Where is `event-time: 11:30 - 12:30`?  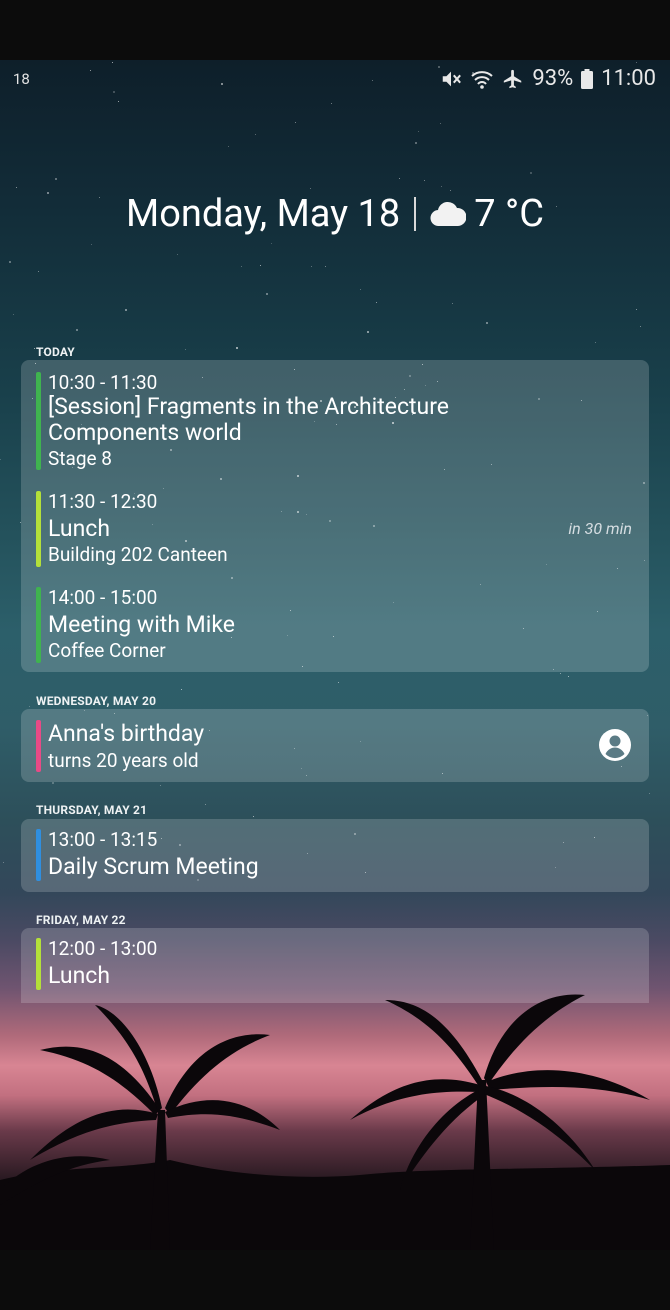 event-time: 11:30 - 12:30 is located at coordinates (103, 501).